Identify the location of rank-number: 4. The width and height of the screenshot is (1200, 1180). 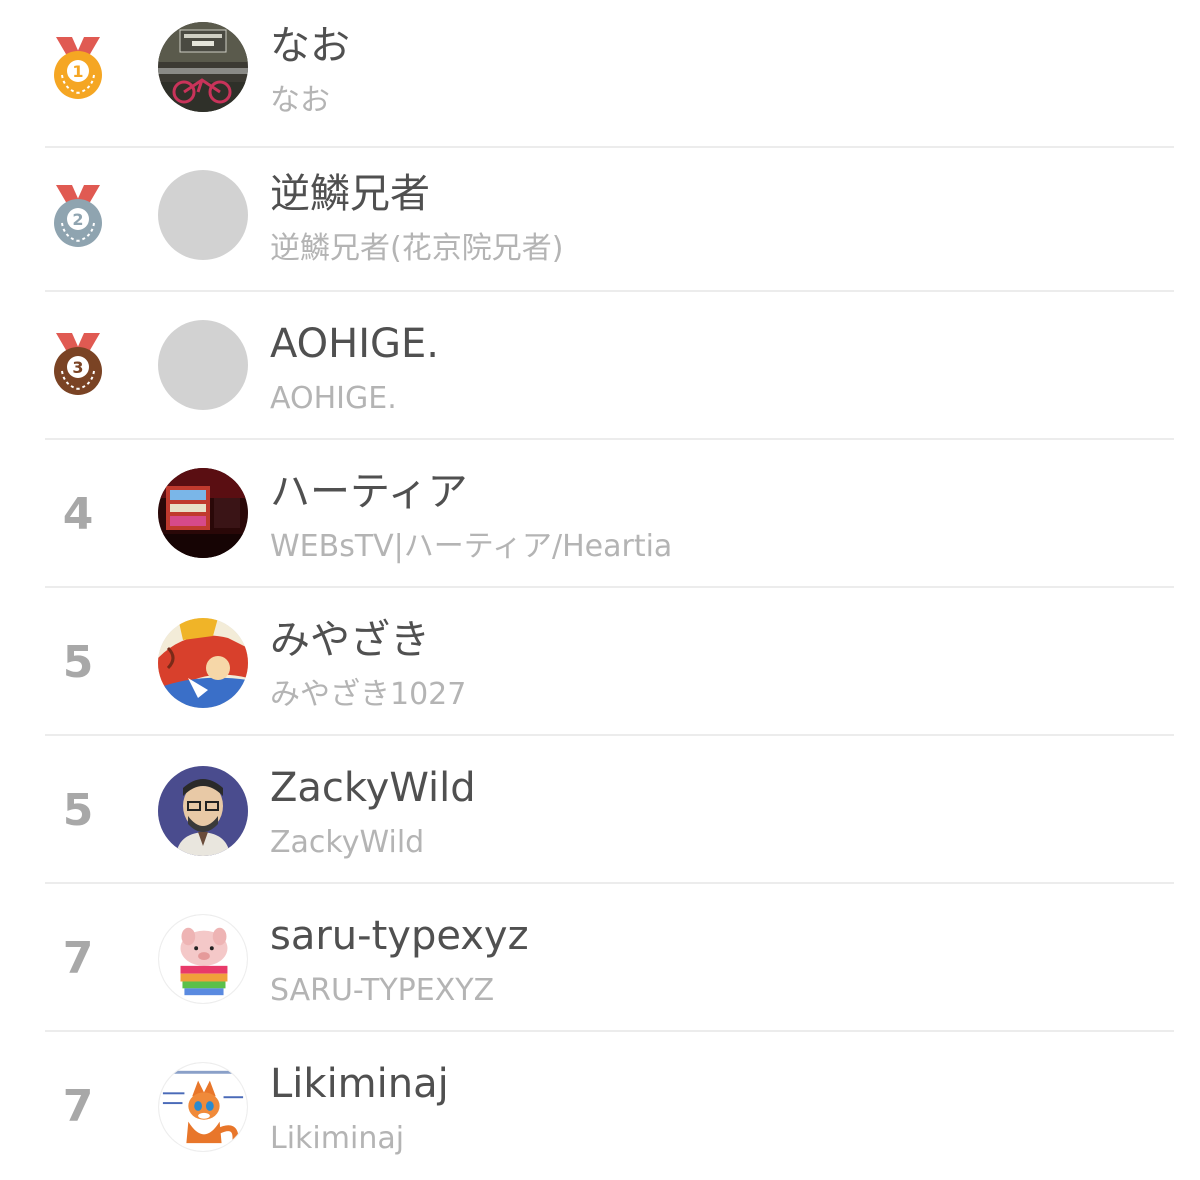
(78, 514).